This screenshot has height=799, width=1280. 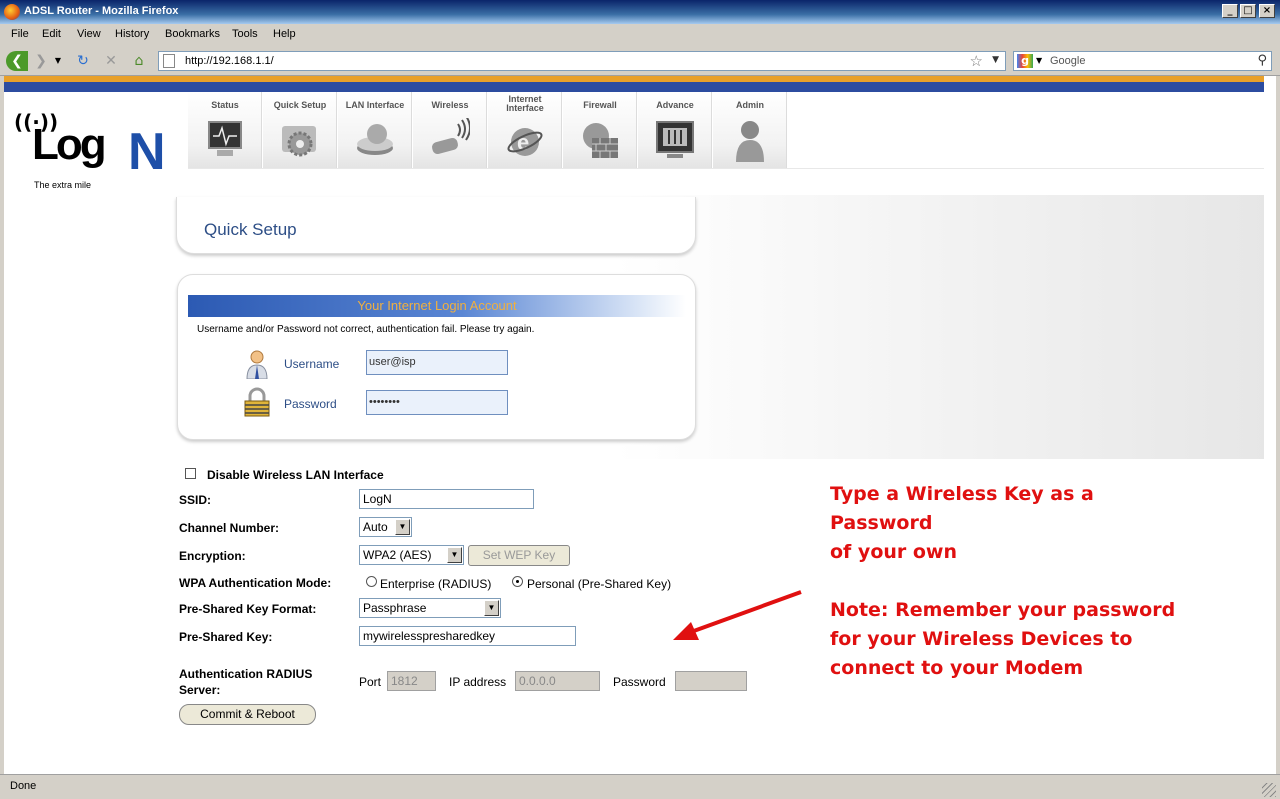 What do you see at coordinates (83, 61) in the screenshot?
I see `reload-icon: ↻` at bounding box center [83, 61].